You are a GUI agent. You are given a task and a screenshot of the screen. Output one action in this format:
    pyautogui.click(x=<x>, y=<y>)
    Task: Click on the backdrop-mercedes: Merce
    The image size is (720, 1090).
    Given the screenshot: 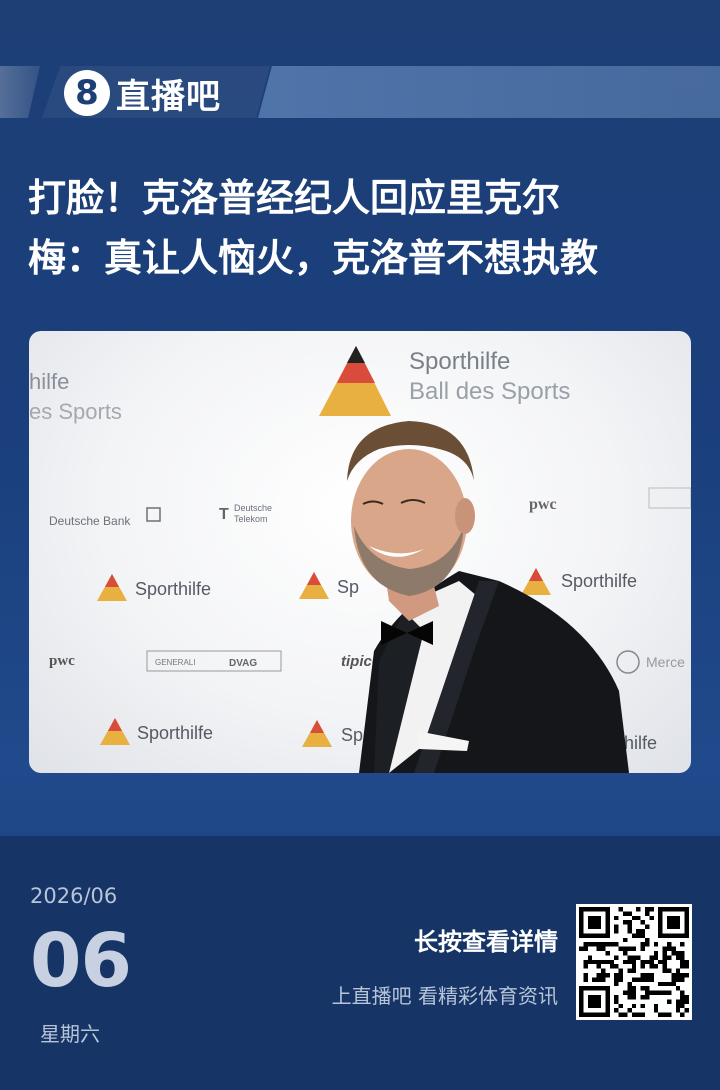 What is the action you would take?
    pyautogui.click(x=665, y=662)
    